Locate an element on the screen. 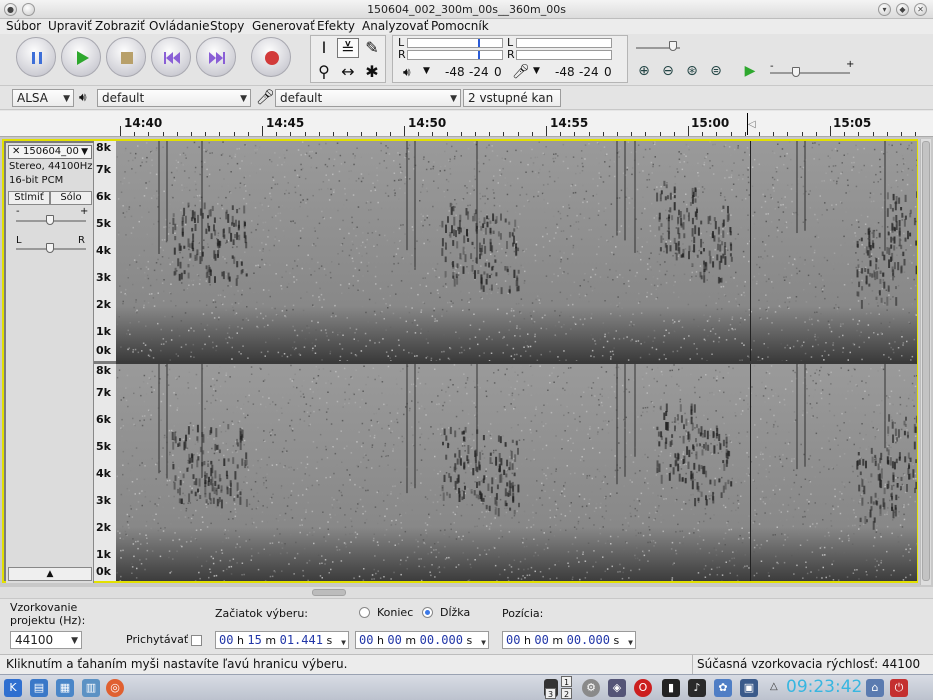 The image size is (933, 700). network-icon: ◈ is located at coordinates (617, 688).